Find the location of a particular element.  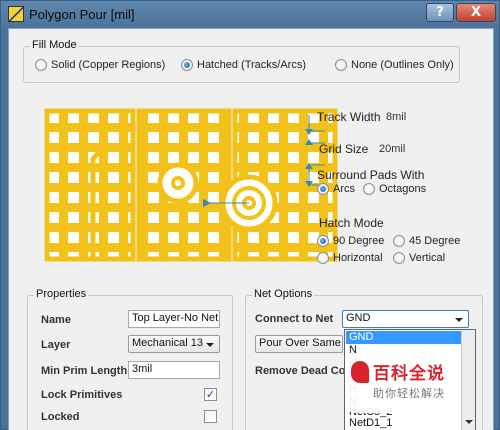

track-width-value: 8mil is located at coordinates (396, 117).